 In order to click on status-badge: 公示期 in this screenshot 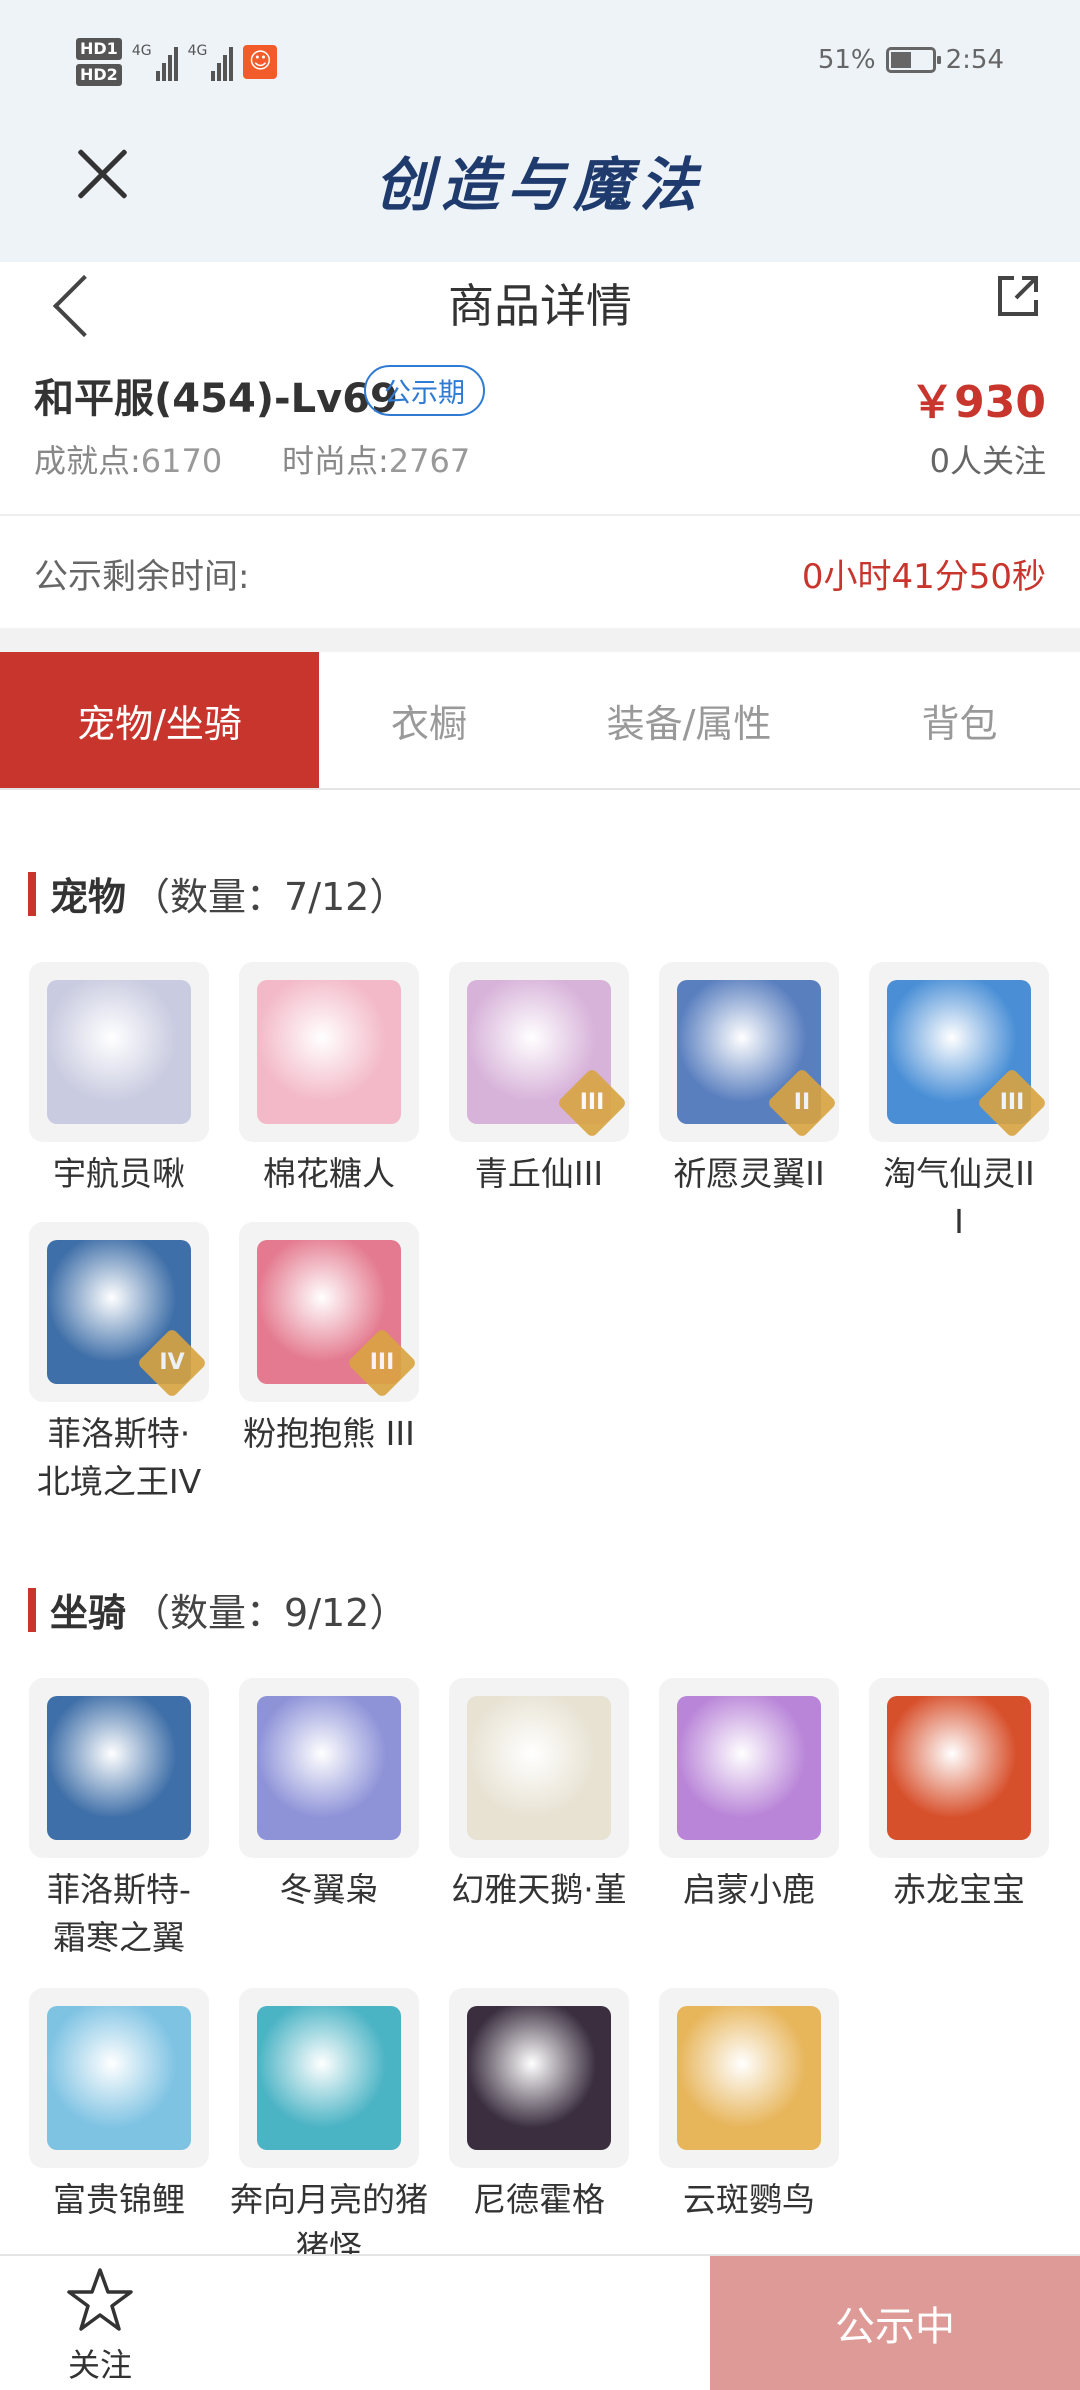, I will do `click(424, 390)`.